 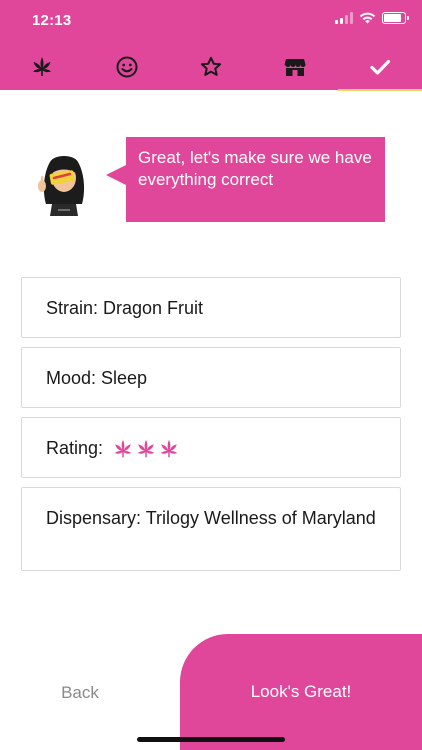 I want to click on tab-mood, so click(x=126, y=67).